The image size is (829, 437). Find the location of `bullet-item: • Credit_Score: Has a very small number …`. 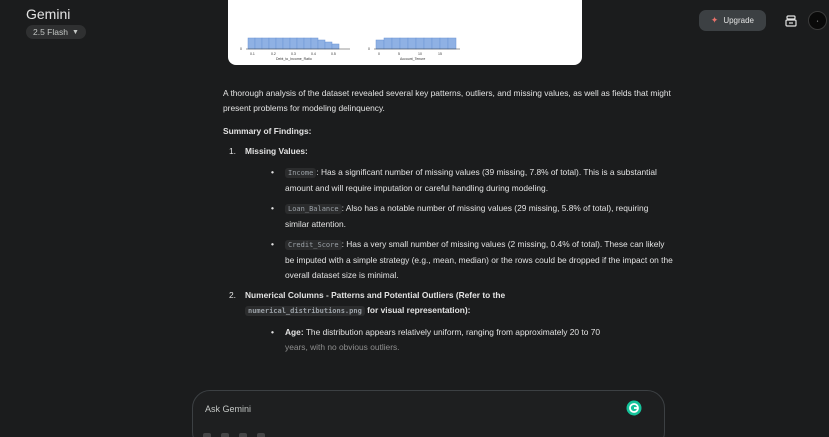

bullet-item: • Credit_Score: Has a very small number … is located at coordinates (472, 259).